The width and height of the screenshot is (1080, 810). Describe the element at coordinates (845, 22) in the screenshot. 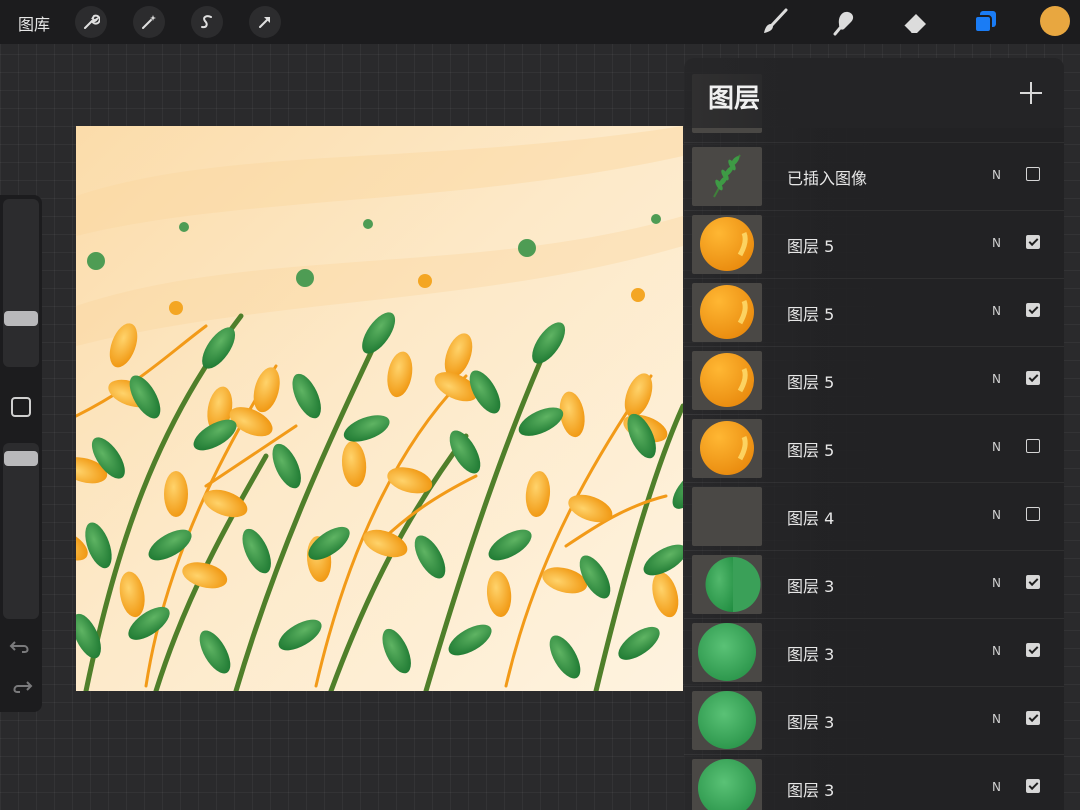

I see `smudge-icon` at that location.